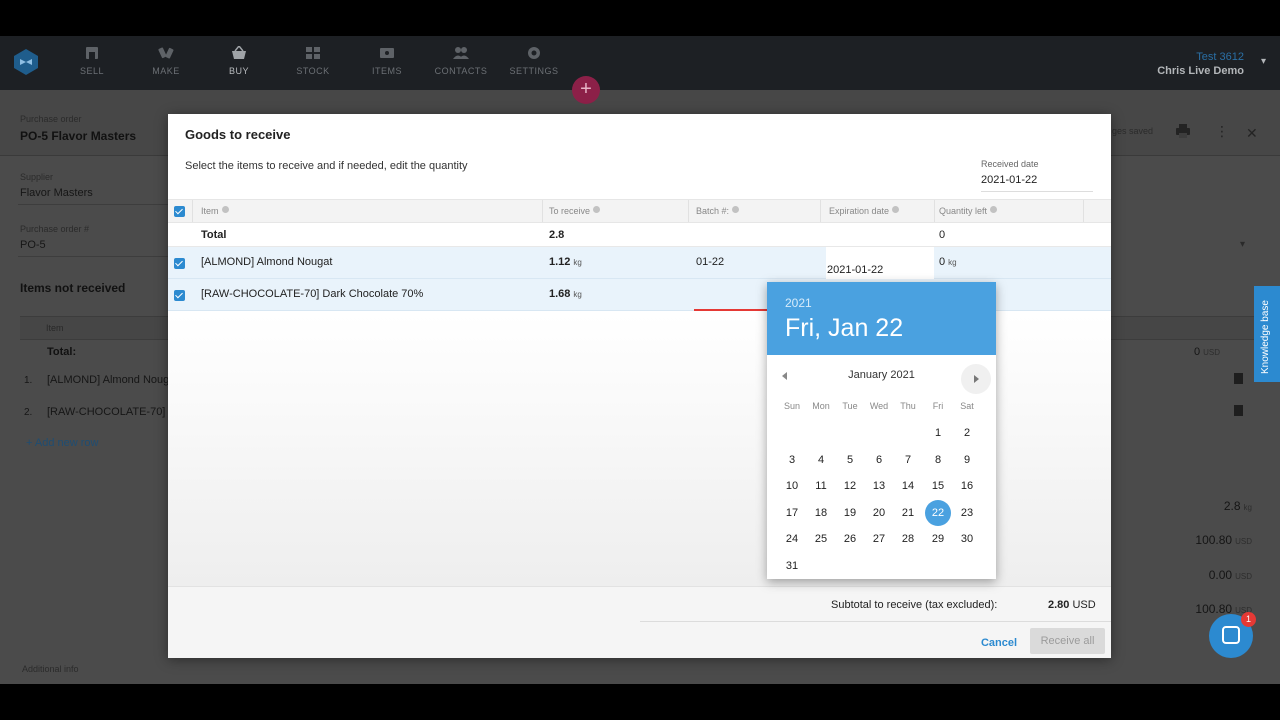 Image resolution: width=1280 pixels, height=720 pixels. Describe the element at coordinates (179, 211) in the screenshot. I see `select-all-checkbox` at that location.